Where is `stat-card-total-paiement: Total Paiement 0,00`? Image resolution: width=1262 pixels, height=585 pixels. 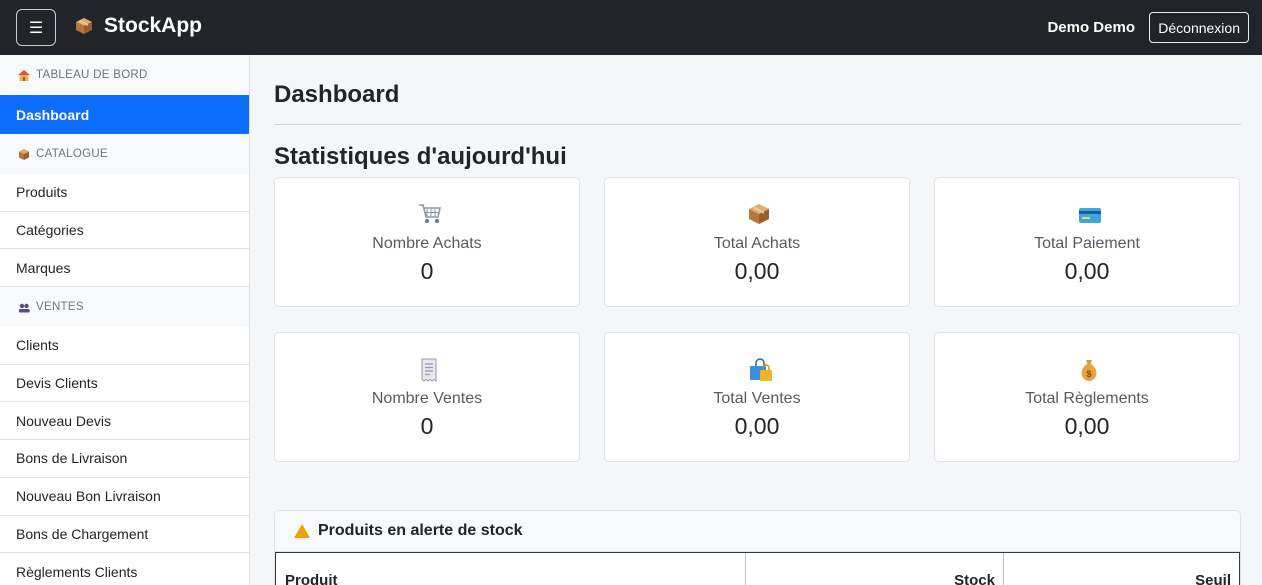 stat-card-total-paiement: Total Paiement 0,00 is located at coordinates (1087, 242).